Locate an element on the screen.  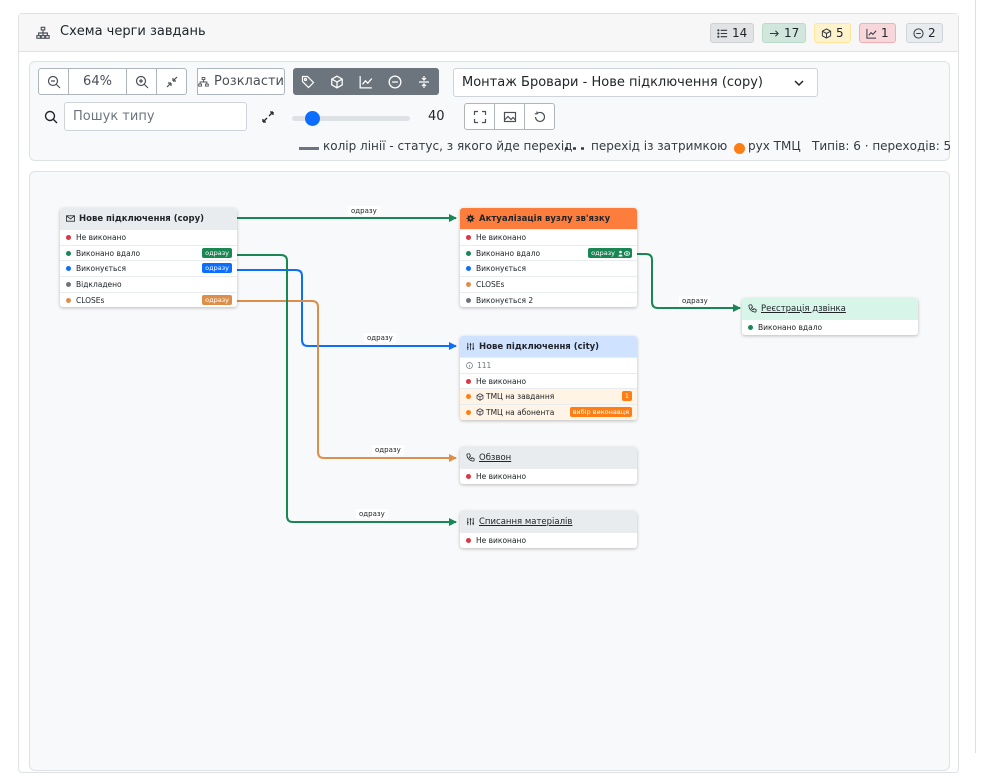
status-row: Виконується is located at coordinates (548, 268).